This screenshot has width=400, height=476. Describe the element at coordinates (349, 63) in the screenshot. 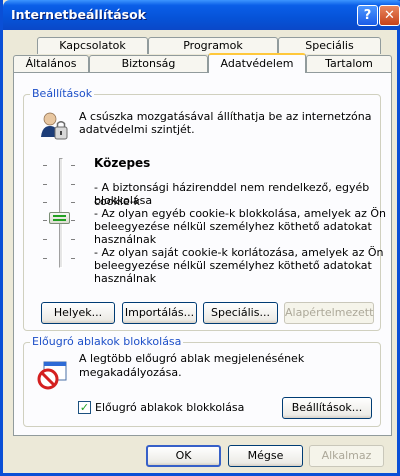

I see `tab-tartalom: Tartalom` at that location.